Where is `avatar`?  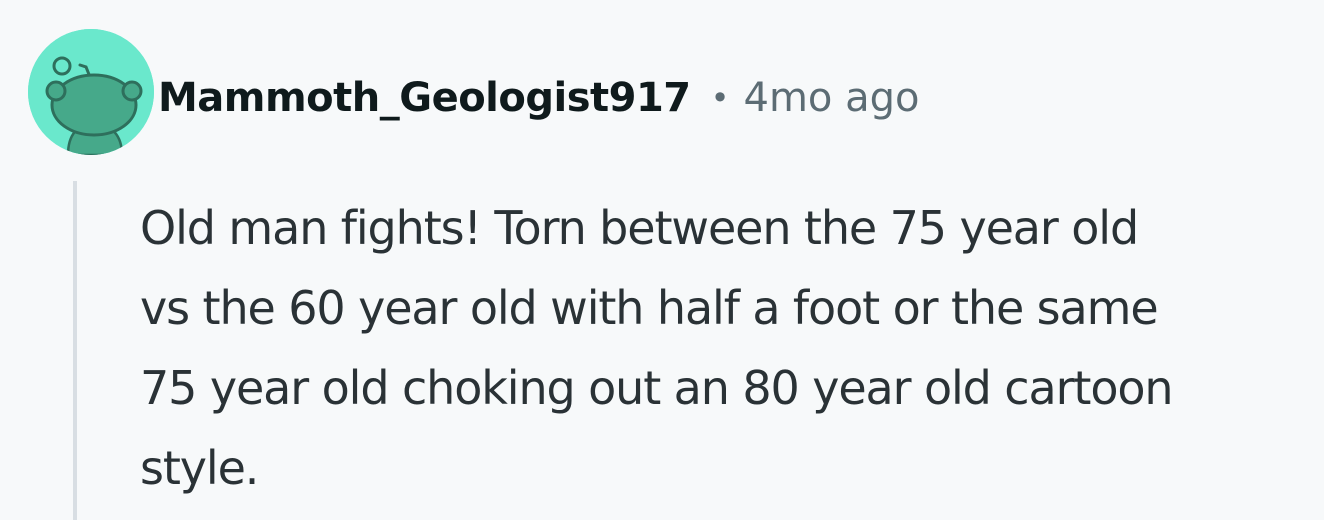 avatar is located at coordinates (91, 92).